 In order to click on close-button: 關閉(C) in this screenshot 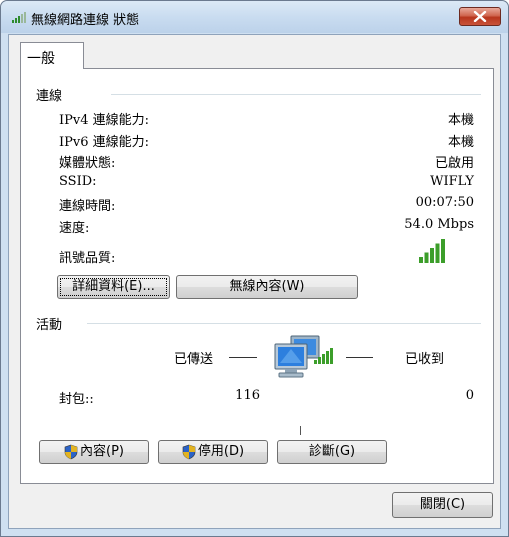, I will do `click(442, 505)`.